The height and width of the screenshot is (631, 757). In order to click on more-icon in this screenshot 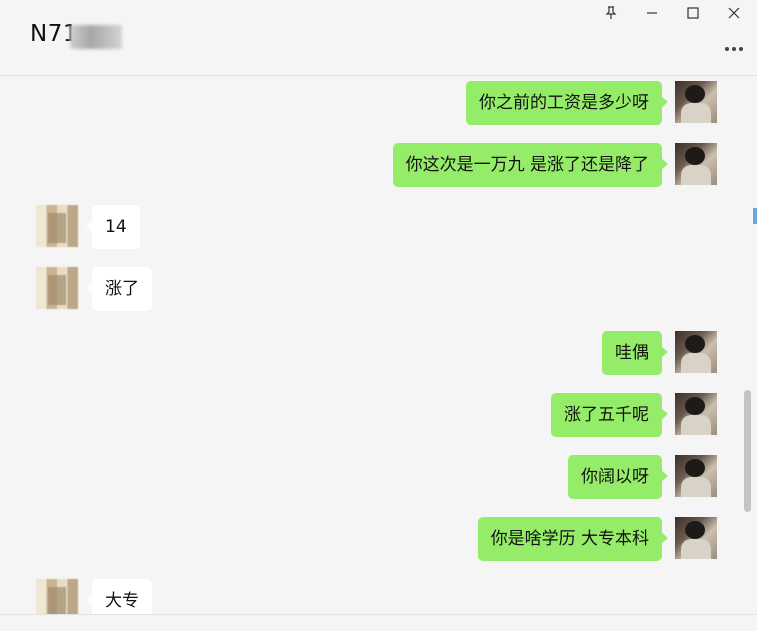, I will do `click(734, 46)`.